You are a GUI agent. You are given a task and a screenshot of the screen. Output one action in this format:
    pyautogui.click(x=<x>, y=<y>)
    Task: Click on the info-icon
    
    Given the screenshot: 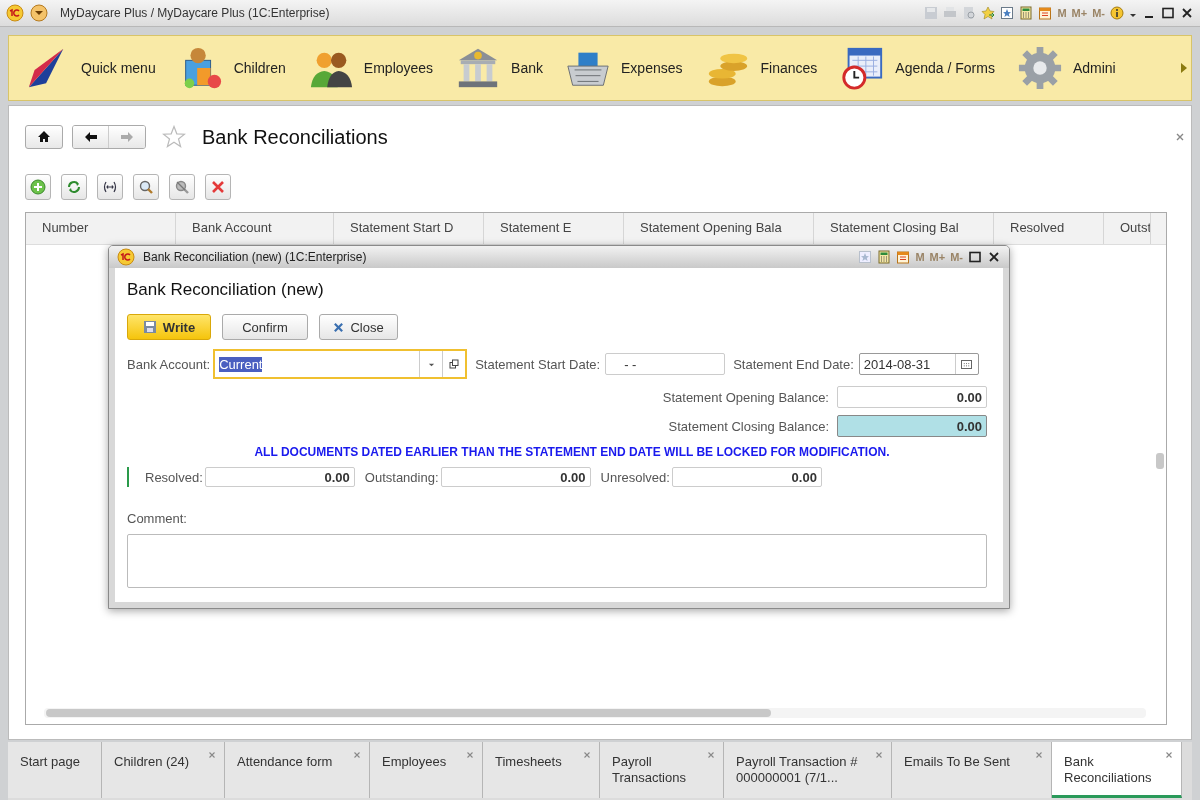 What is the action you would take?
    pyautogui.click(x=1117, y=13)
    